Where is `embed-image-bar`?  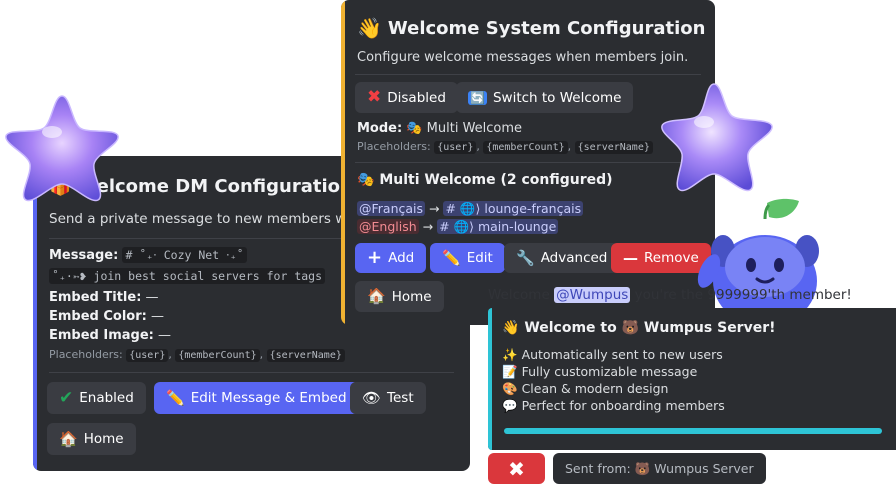
embed-image-bar is located at coordinates (693, 431).